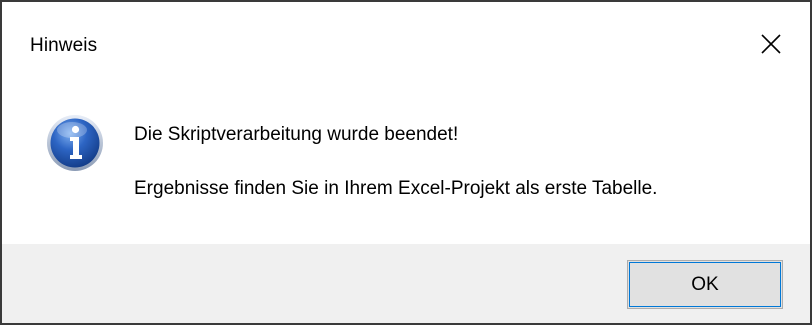 Image resolution: width=812 pixels, height=325 pixels. Describe the element at coordinates (771, 44) in the screenshot. I see `close-icon` at that location.